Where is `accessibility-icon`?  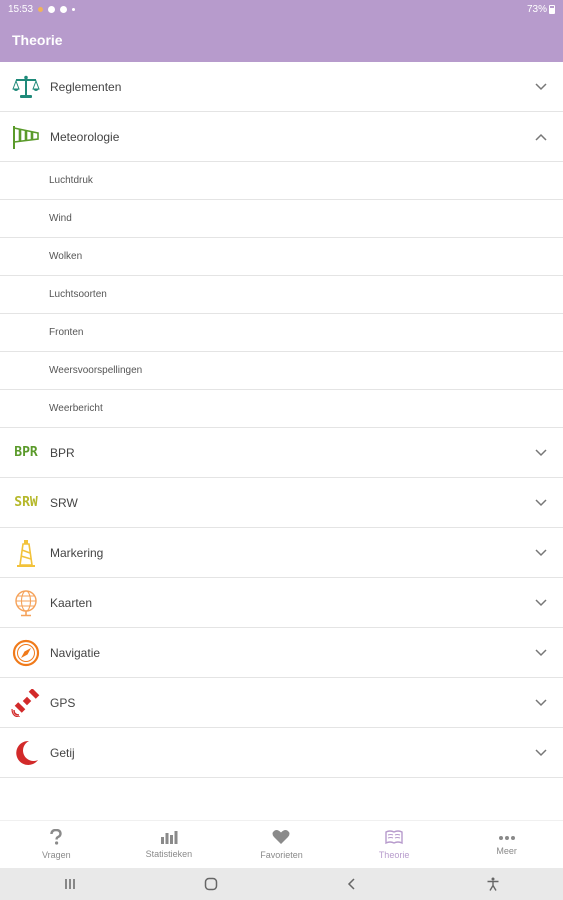
accessibility-icon is located at coordinates (493, 884).